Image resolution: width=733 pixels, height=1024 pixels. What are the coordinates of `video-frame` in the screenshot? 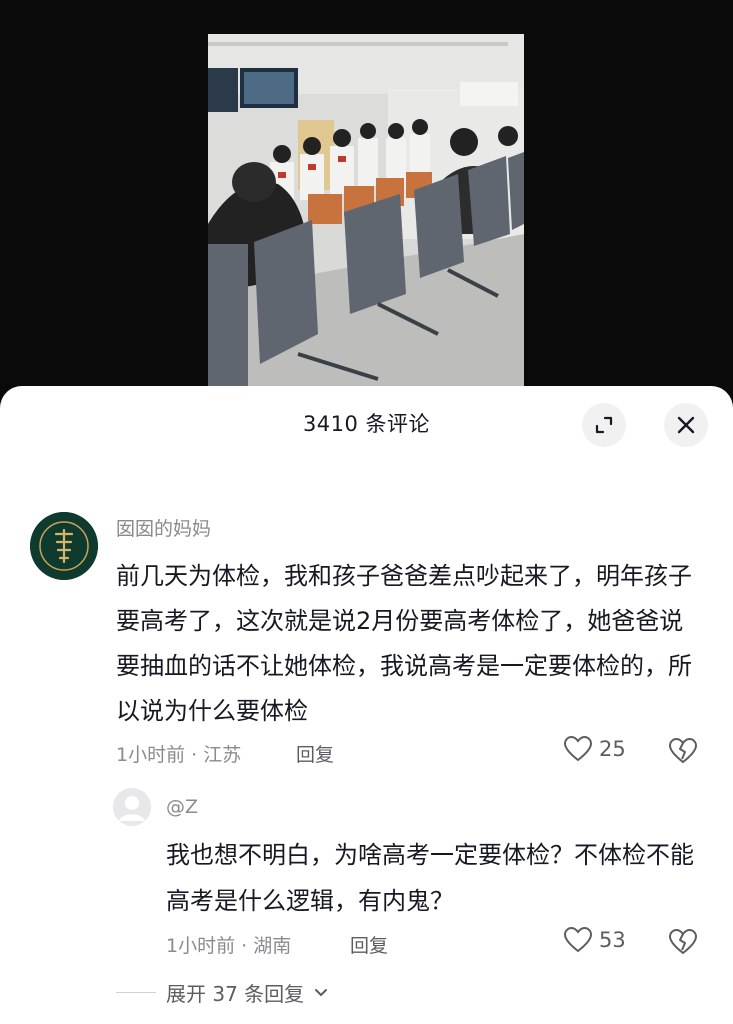 It's located at (366, 210).